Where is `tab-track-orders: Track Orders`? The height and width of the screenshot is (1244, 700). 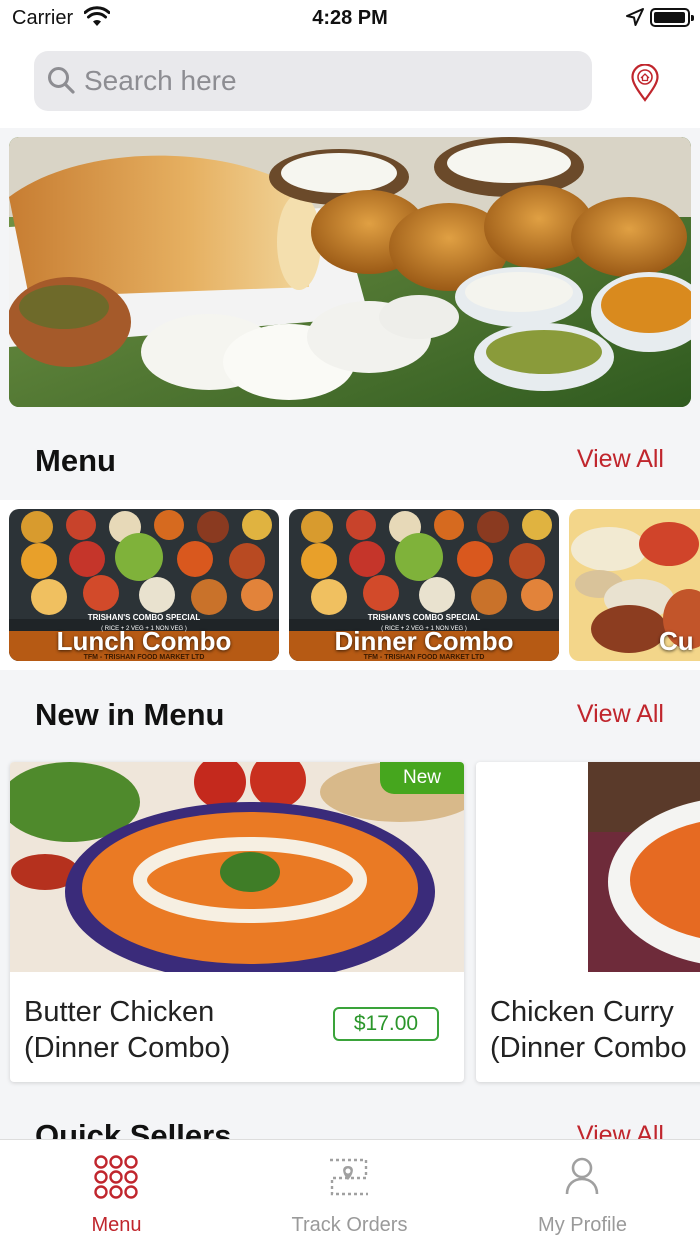 tab-track-orders: Track Orders is located at coordinates (349, 1192).